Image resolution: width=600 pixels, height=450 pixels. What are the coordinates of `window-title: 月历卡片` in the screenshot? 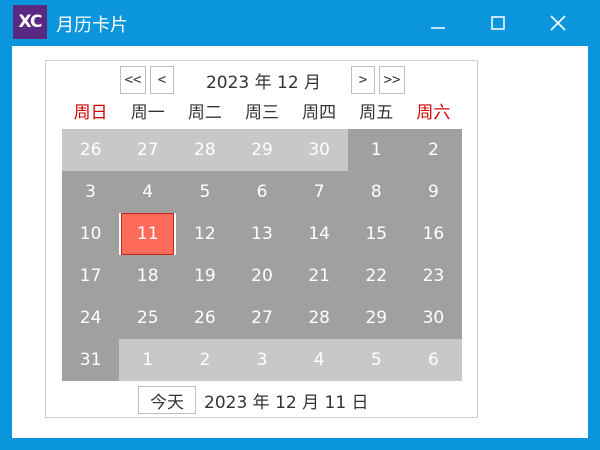 It's located at (92, 25).